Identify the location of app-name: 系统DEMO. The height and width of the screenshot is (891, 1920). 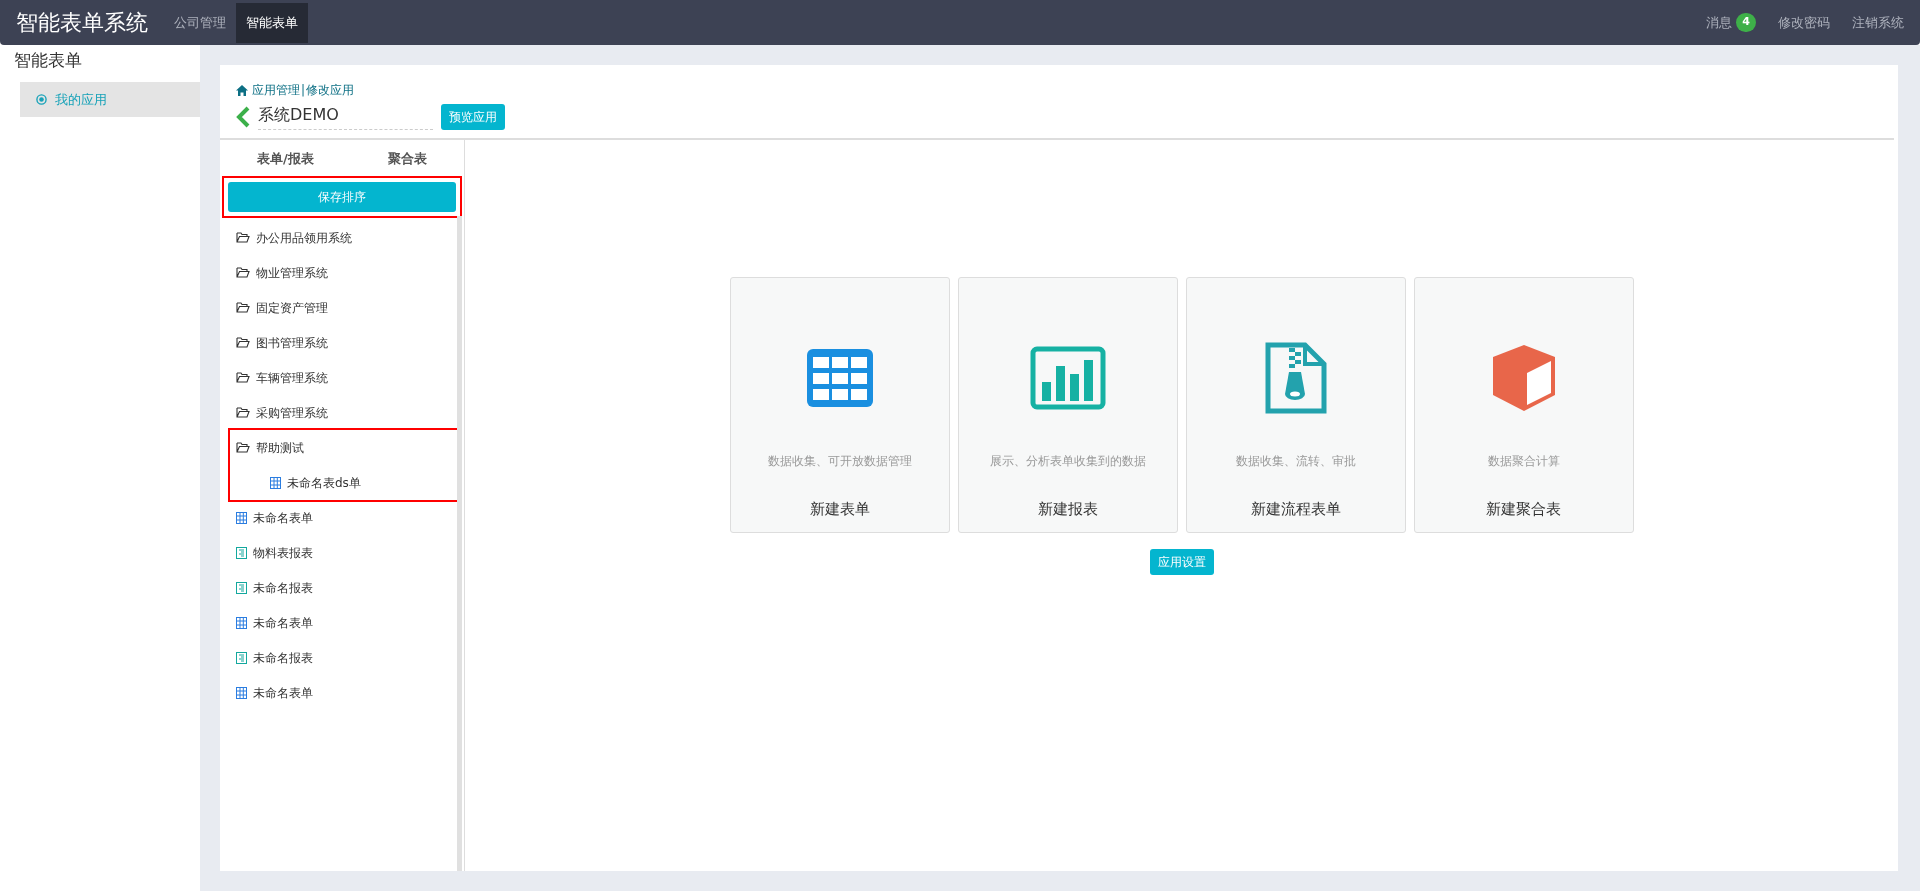
(345, 116).